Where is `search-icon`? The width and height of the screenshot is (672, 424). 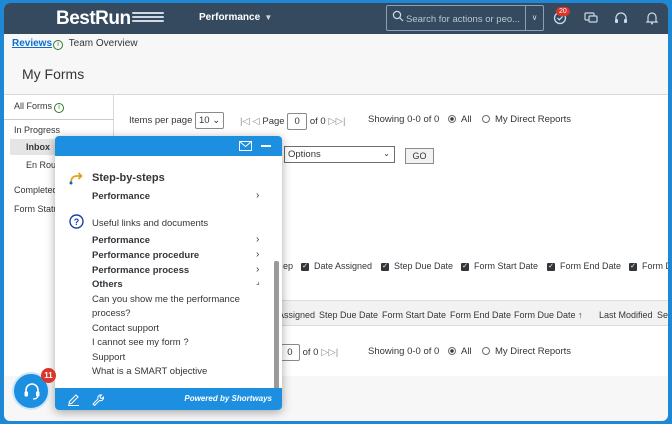
search-icon is located at coordinates (398, 16).